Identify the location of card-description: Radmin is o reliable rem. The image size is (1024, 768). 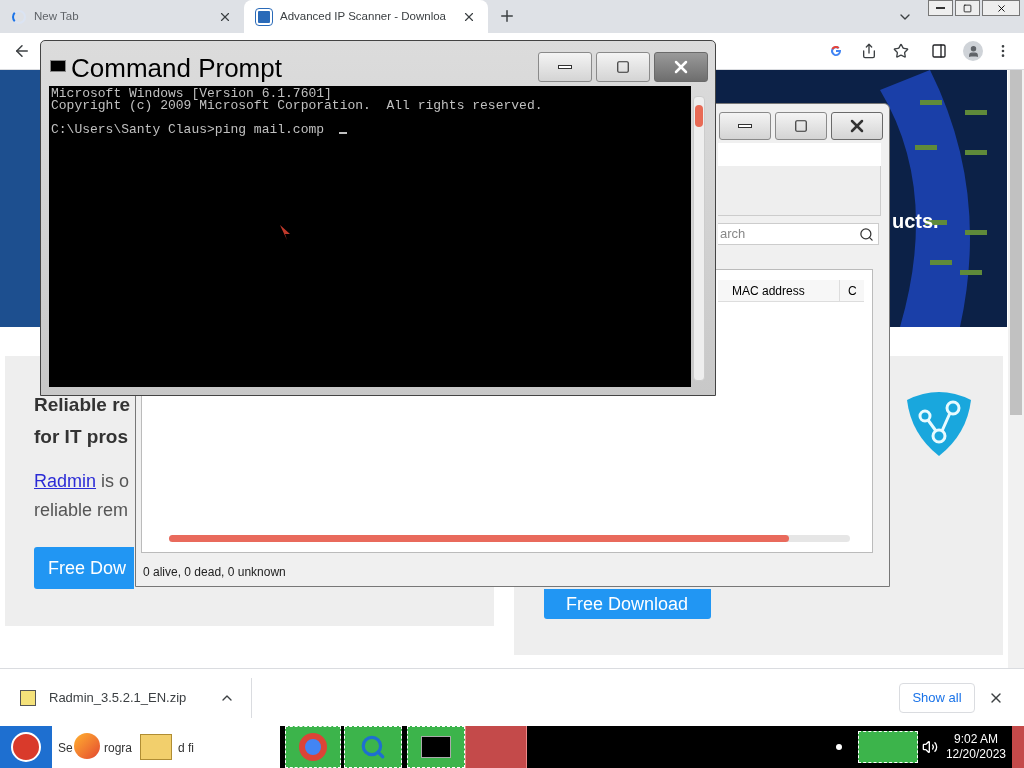
(82, 496).